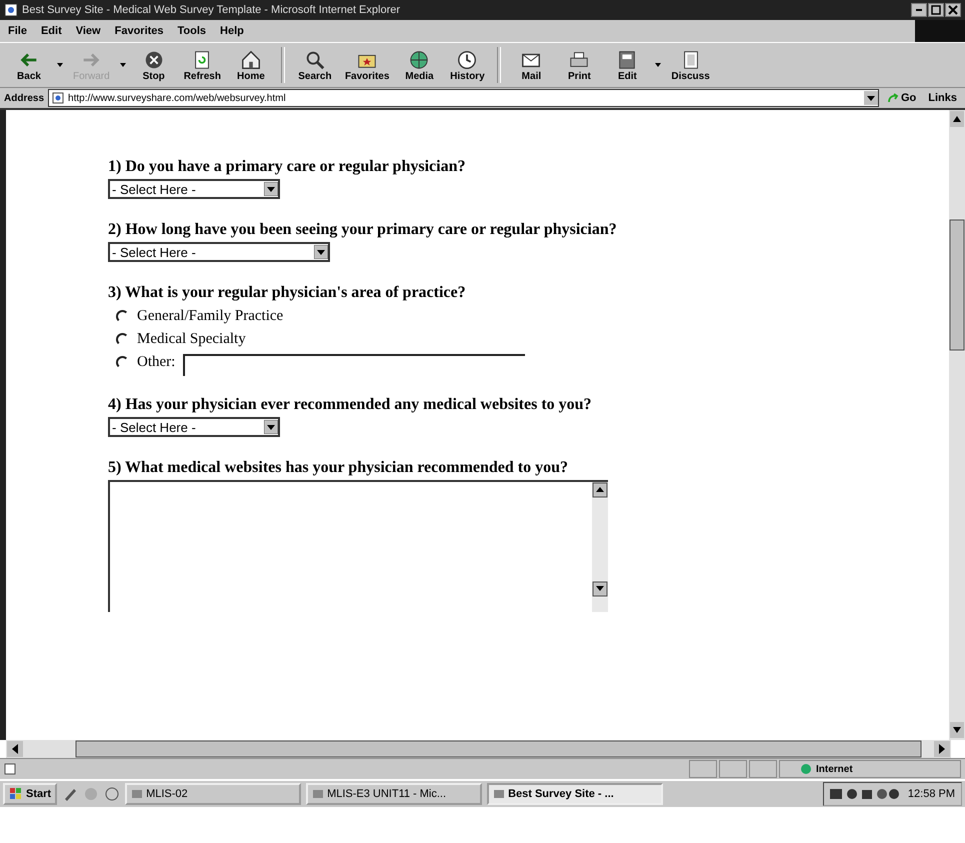 The width and height of the screenshot is (965, 843). I want to click on maximize-button, so click(936, 10).